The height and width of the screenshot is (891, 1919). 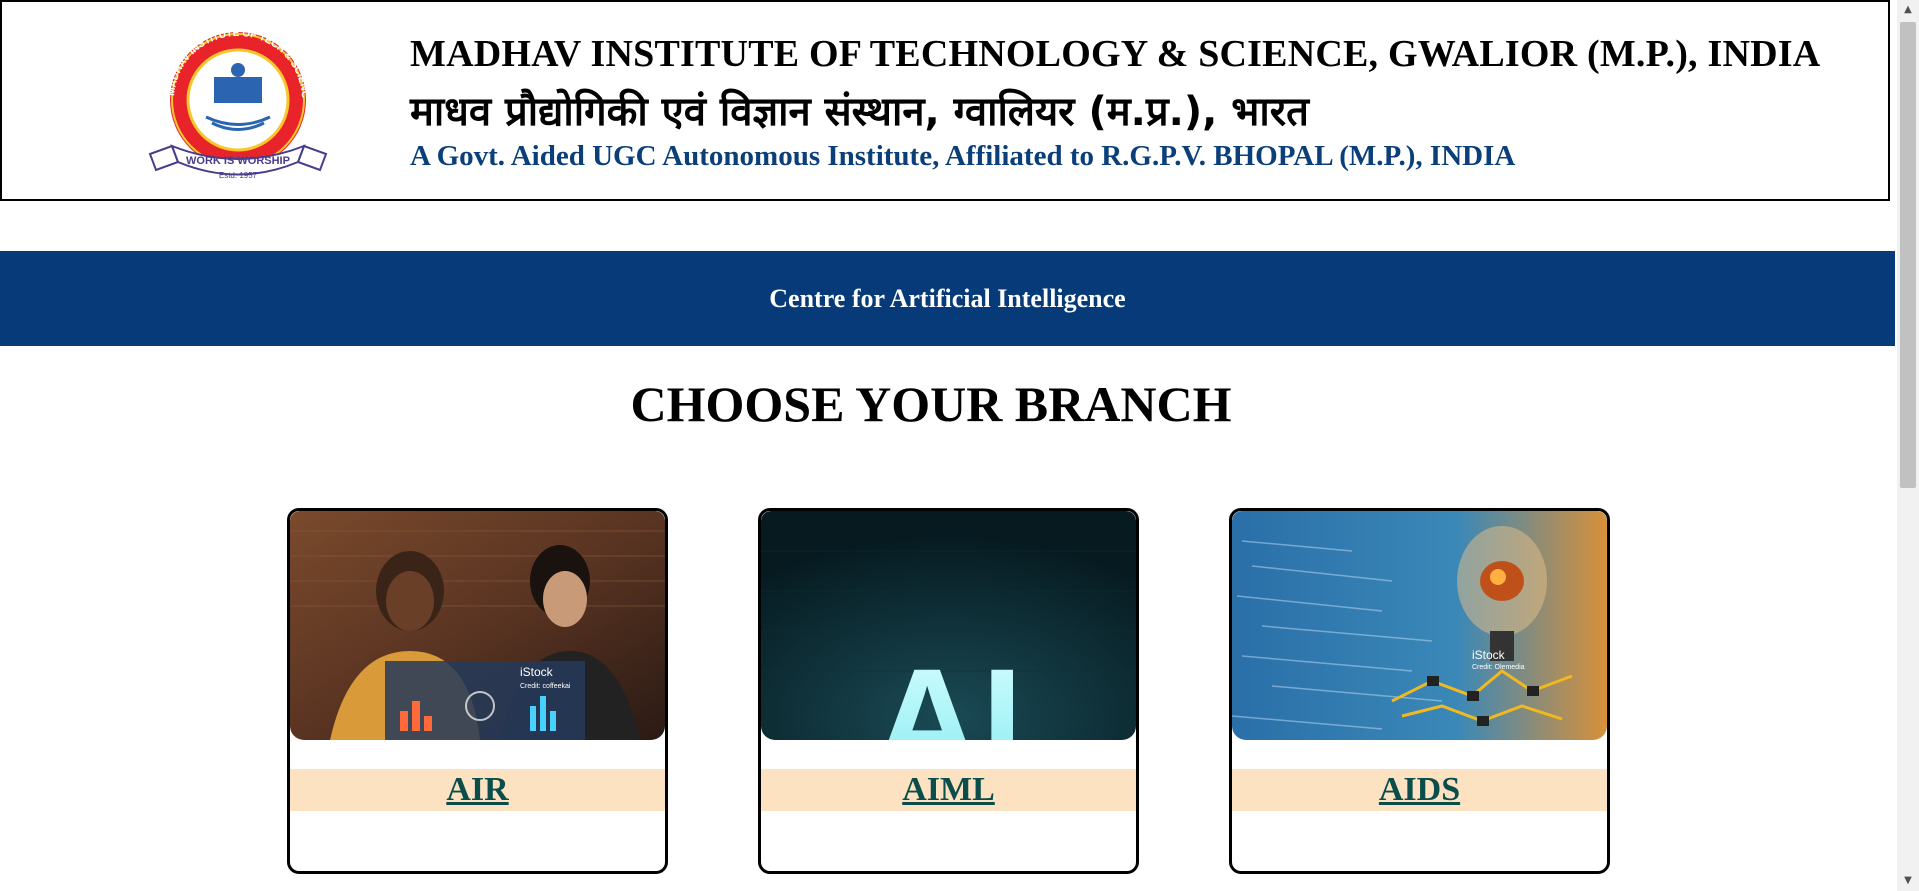 I want to click on two-students-laptop-image: iStock Credit: coffeekai, so click(x=477, y=625).